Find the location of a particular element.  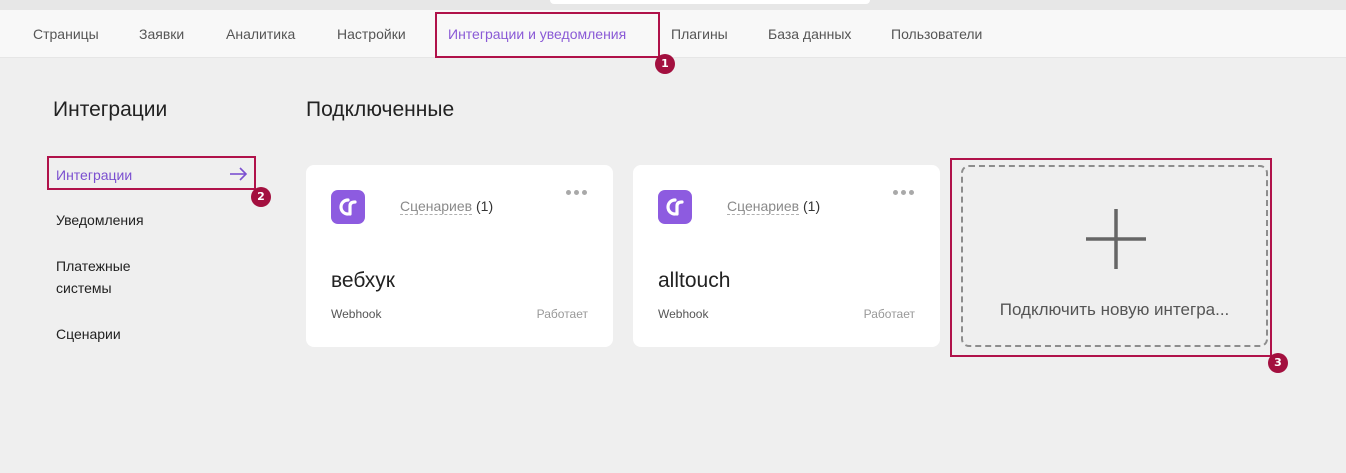

nav-item-pages: Страницы is located at coordinates (66, 34).